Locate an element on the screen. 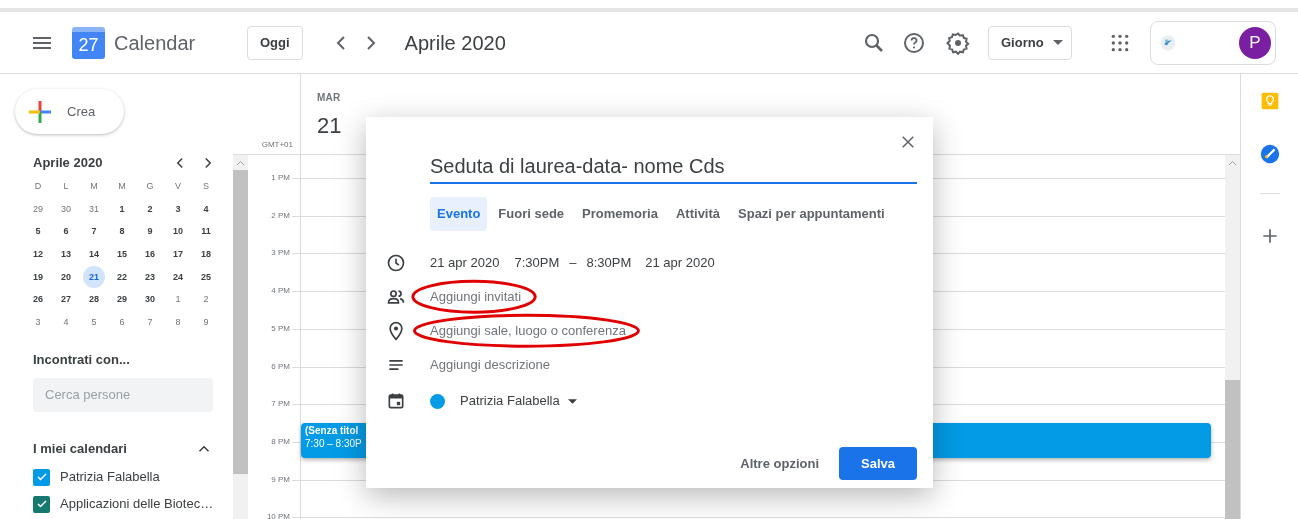  app-name: Calendar is located at coordinates (155, 43).